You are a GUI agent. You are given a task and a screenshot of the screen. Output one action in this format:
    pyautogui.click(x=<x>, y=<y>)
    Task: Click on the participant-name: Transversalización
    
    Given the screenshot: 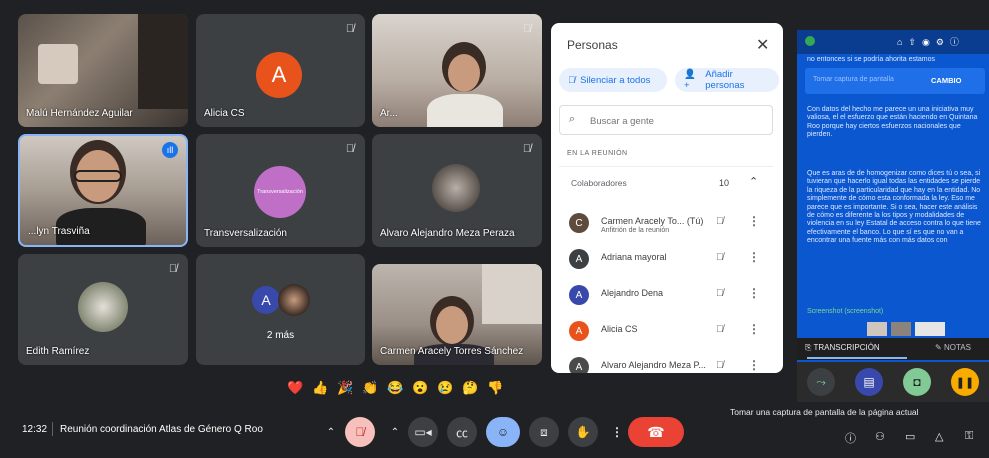 What is the action you would take?
    pyautogui.click(x=245, y=233)
    